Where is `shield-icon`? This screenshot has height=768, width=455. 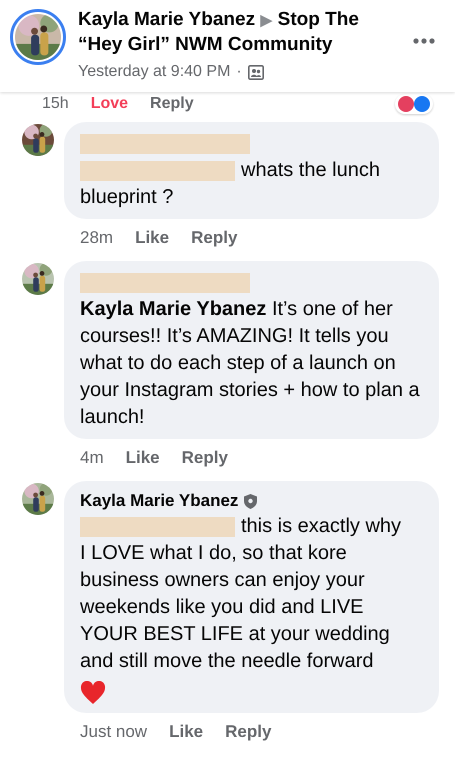
shield-icon is located at coordinates (251, 501).